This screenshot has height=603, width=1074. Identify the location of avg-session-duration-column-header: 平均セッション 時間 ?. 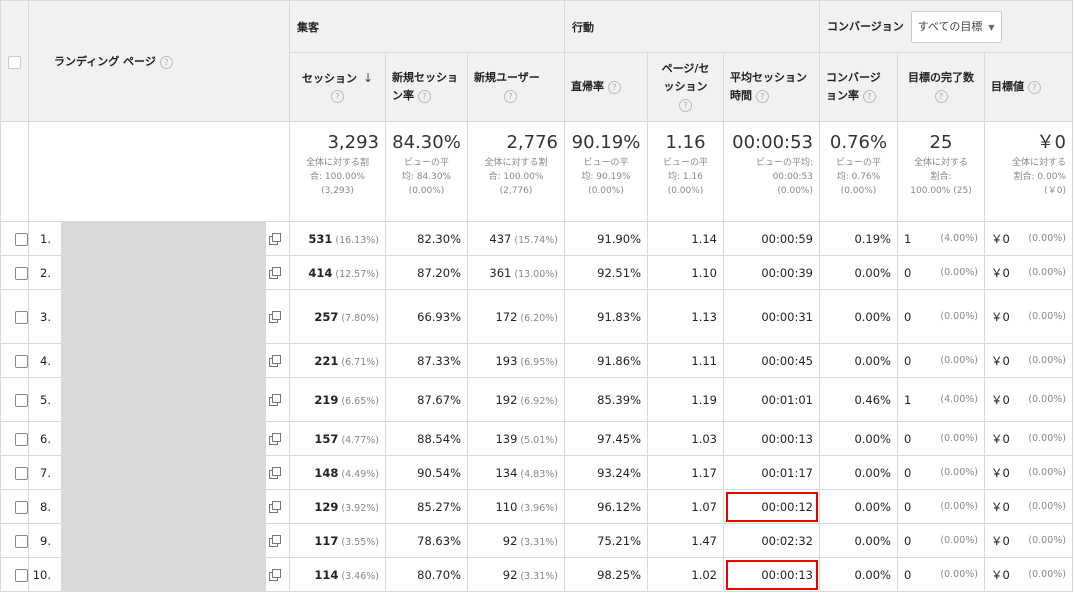
(771, 87).